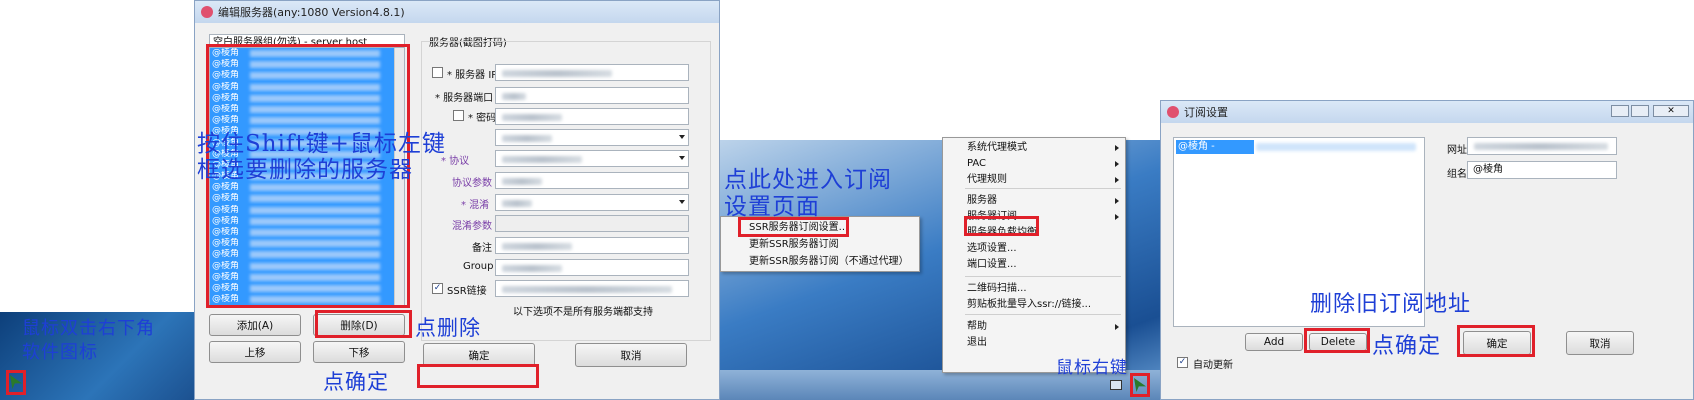 Image resolution: width=1694 pixels, height=400 pixels. Describe the element at coordinates (1034, 180) in the screenshot. I see `context-menu-item: 代理规则` at that location.